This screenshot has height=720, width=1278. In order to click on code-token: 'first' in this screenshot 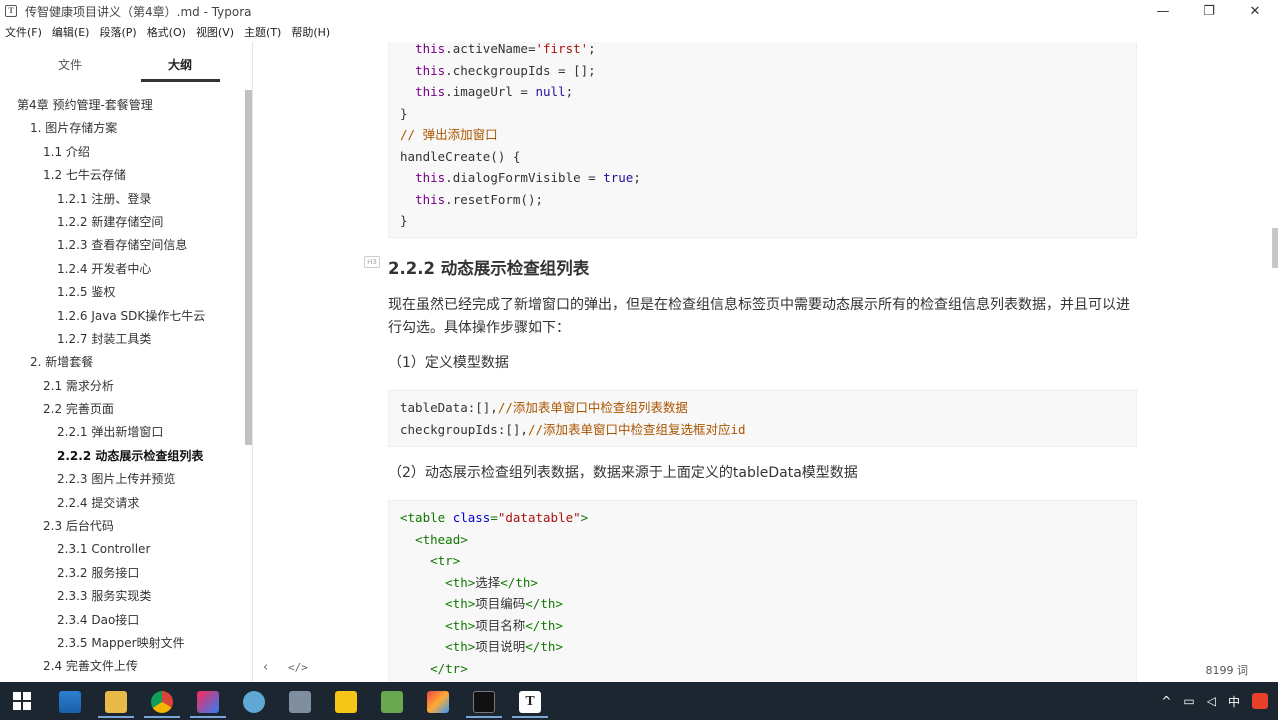, I will do `click(562, 49)`.